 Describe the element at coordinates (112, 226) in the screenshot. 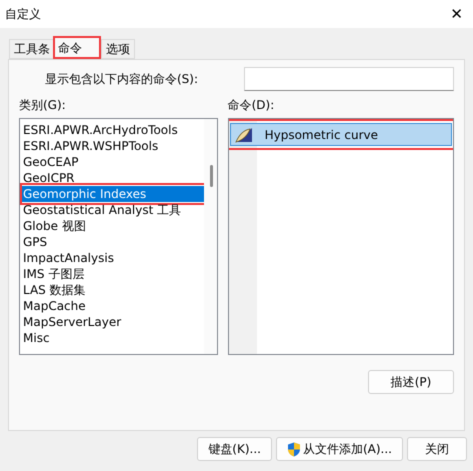

I see `list-item: Globe 视图` at that location.